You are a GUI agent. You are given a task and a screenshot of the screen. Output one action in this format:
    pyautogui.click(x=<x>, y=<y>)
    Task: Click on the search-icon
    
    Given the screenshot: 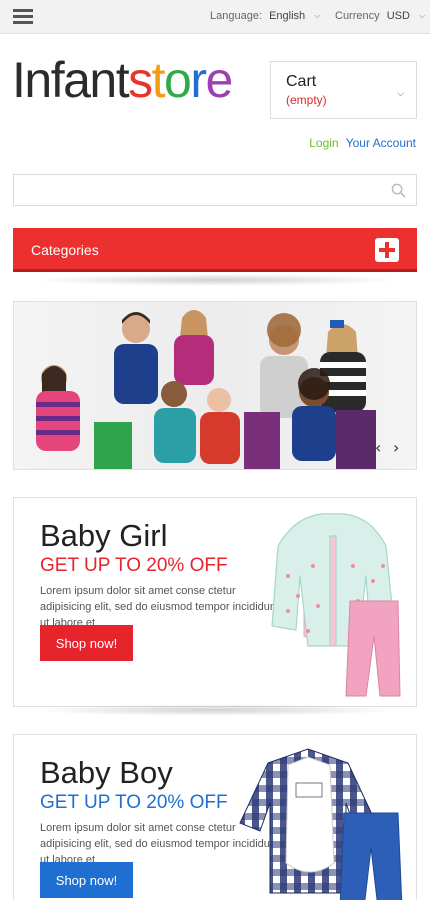 What is the action you would take?
    pyautogui.click(x=398, y=190)
    